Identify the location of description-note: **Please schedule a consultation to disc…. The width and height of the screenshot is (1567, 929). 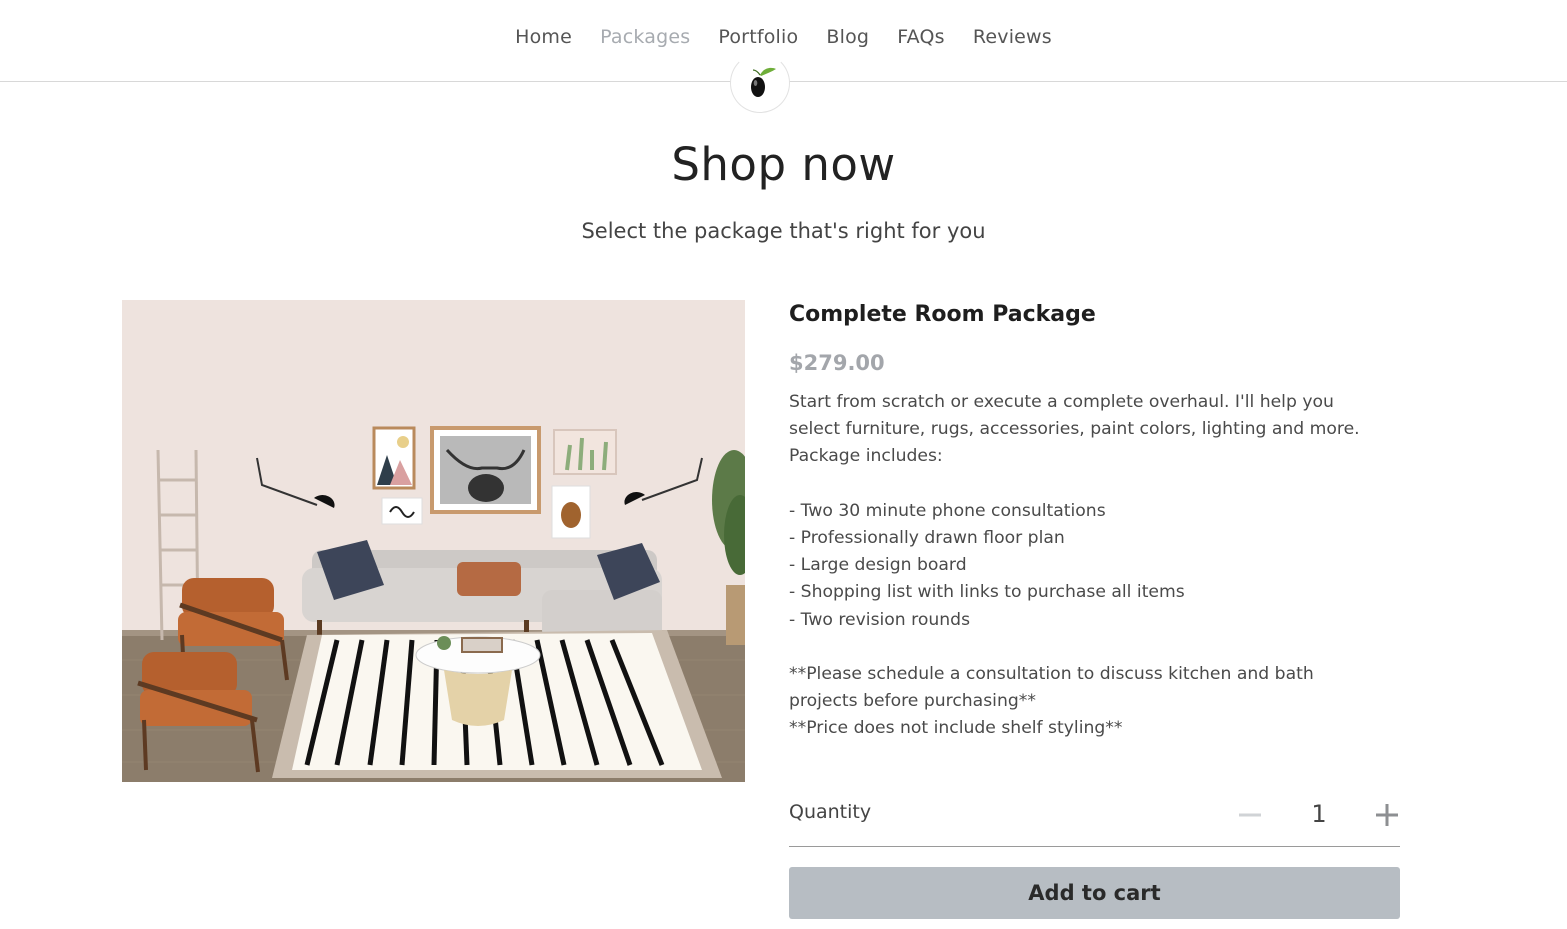
(1051, 674).